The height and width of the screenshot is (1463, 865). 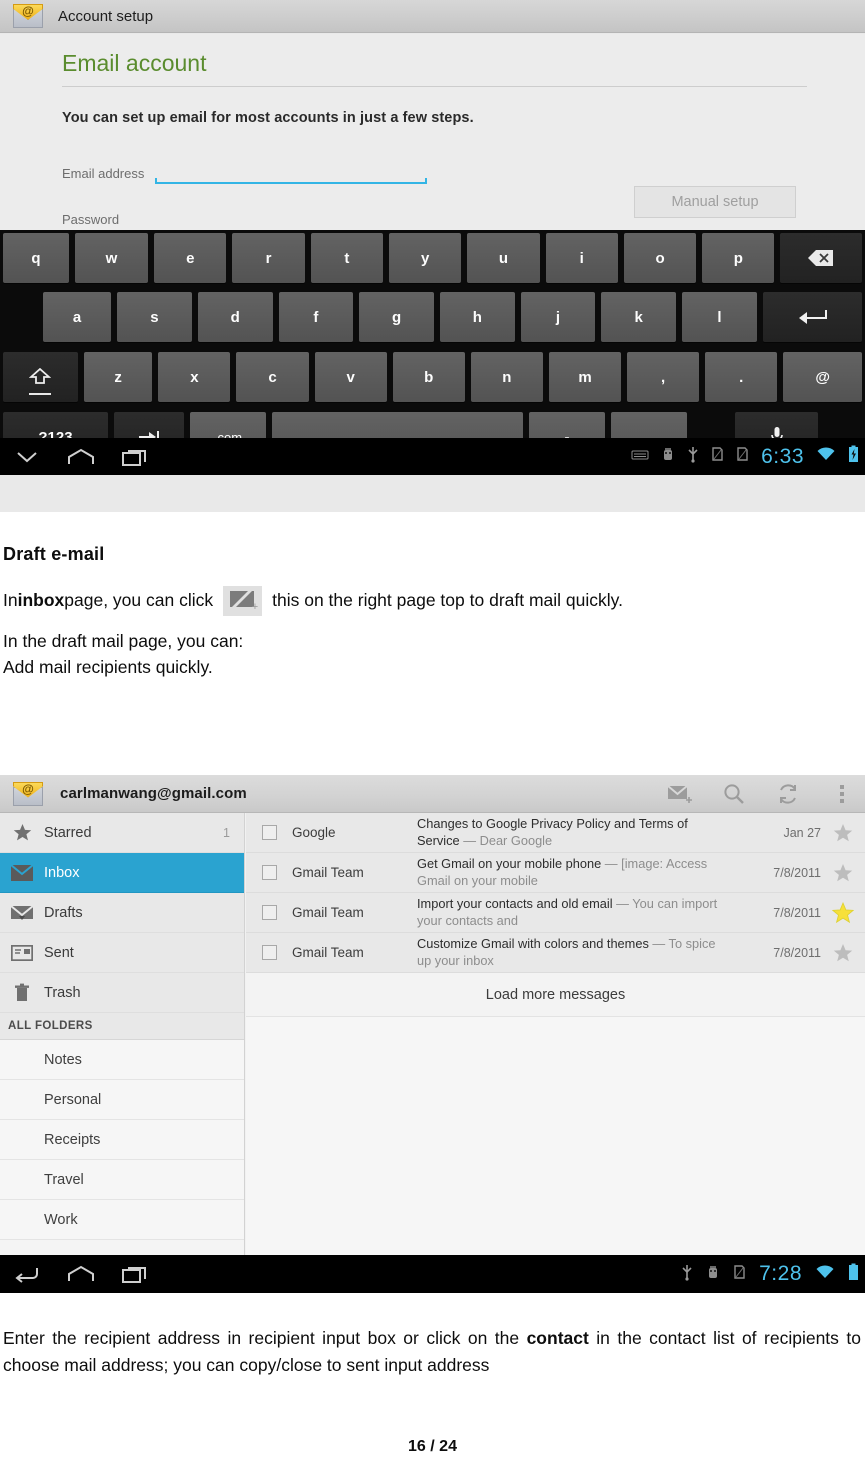 I want to click on sidebar-item-inbox: Inbox, so click(x=122, y=873).